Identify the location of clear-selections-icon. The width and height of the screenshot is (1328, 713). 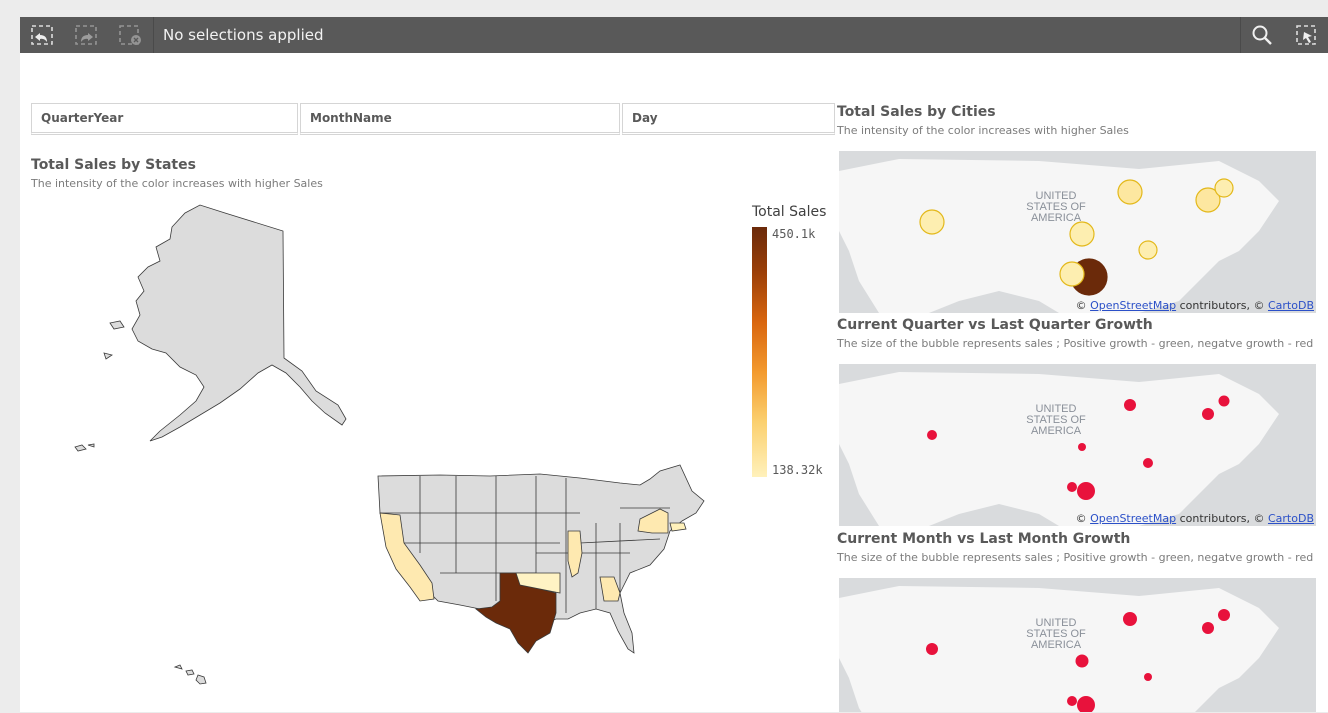
(130, 35).